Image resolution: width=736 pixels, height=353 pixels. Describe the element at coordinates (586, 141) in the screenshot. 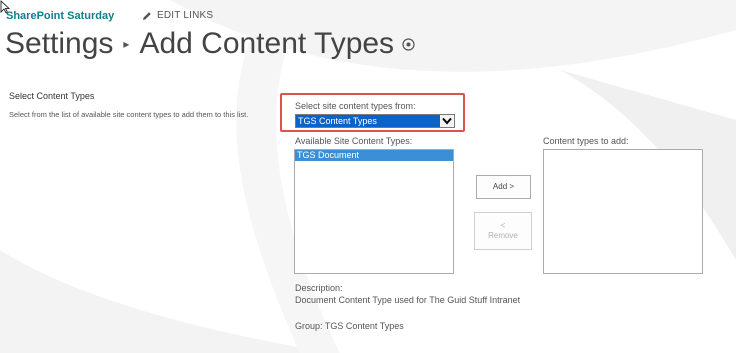

I see `types-to-add-label: Content types to add:` at that location.